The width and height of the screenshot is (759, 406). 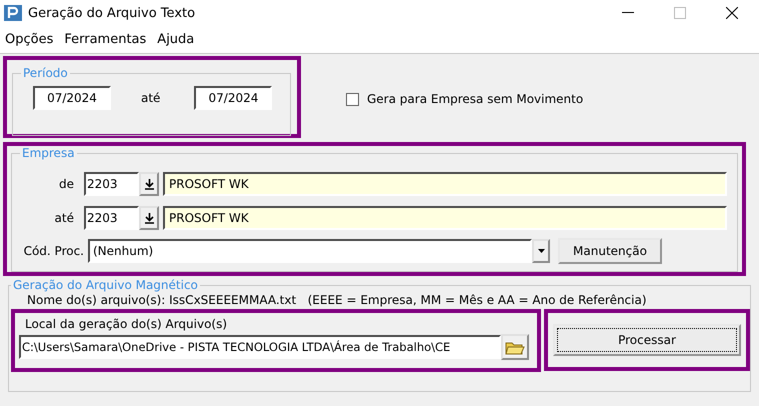 I want to click on minimize-icon, so click(x=628, y=13).